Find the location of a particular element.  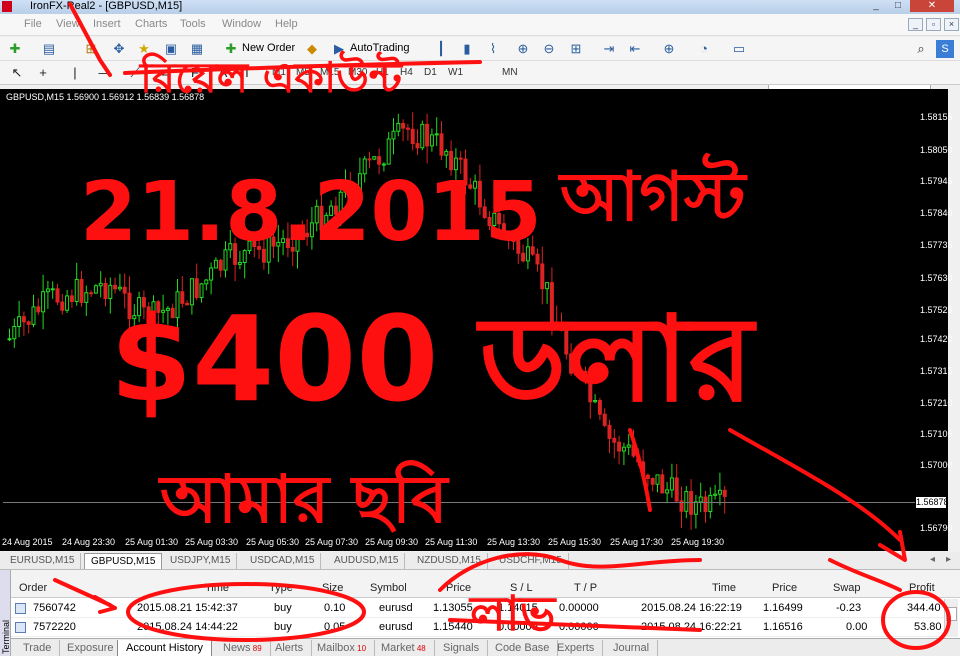

close-icon: ✕ is located at coordinates (932, 6).